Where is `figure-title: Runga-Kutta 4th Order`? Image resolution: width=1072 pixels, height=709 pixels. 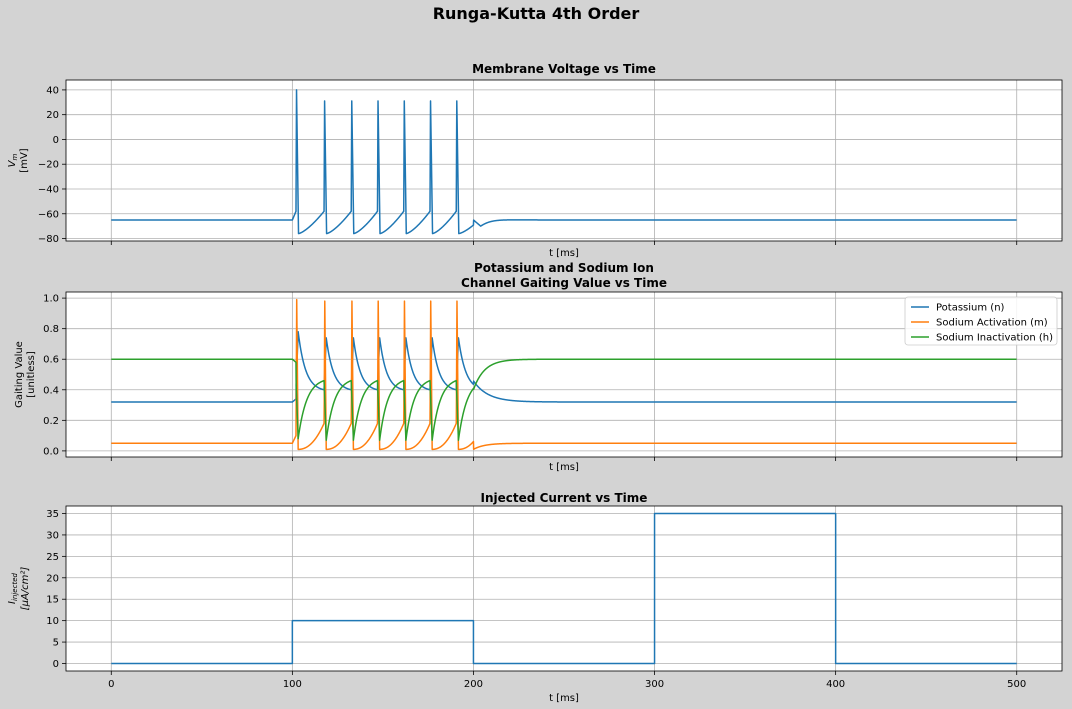
figure-title: Runga-Kutta 4th Order is located at coordinates (536, 13).